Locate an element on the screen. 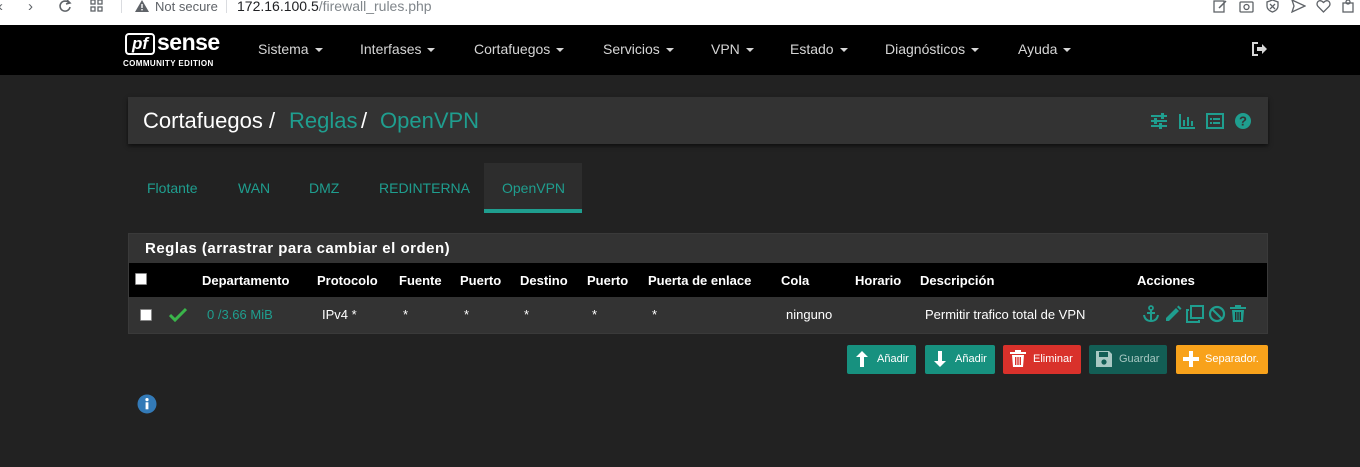 This screenshot has width=1360, height=467. apps-icon is located at coordinates (97, 6).